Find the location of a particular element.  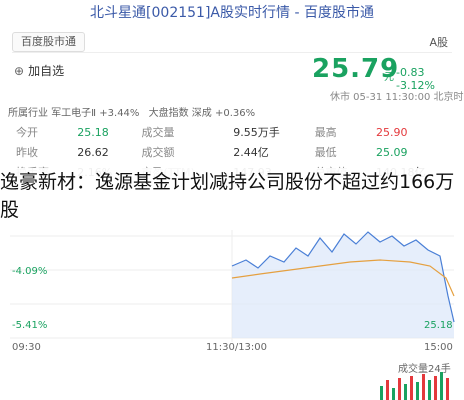

tab-bar: 百度股市通 A股 is located at coordinates (232, 41).